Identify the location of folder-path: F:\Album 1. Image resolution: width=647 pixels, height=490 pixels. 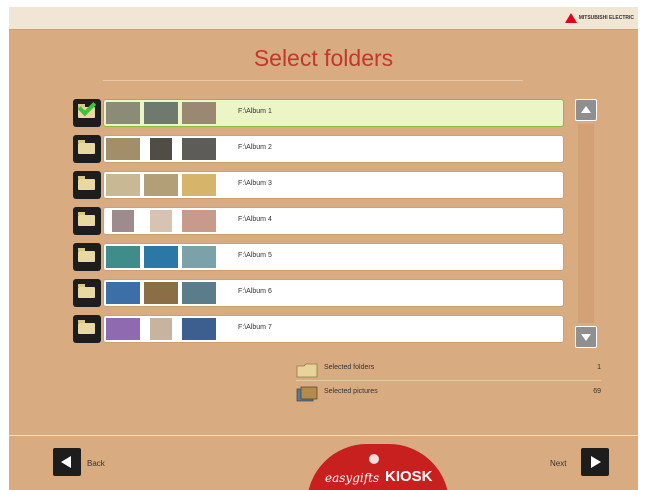
(255, 111).